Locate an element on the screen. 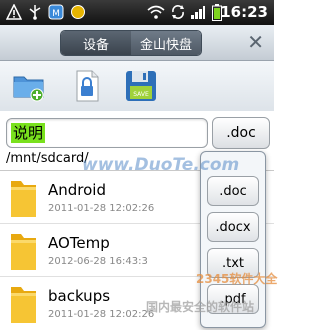 Image resolution: width=320 pixels, height=330 pixels. file-name: AOTemp is located at coordinates (79, 243).